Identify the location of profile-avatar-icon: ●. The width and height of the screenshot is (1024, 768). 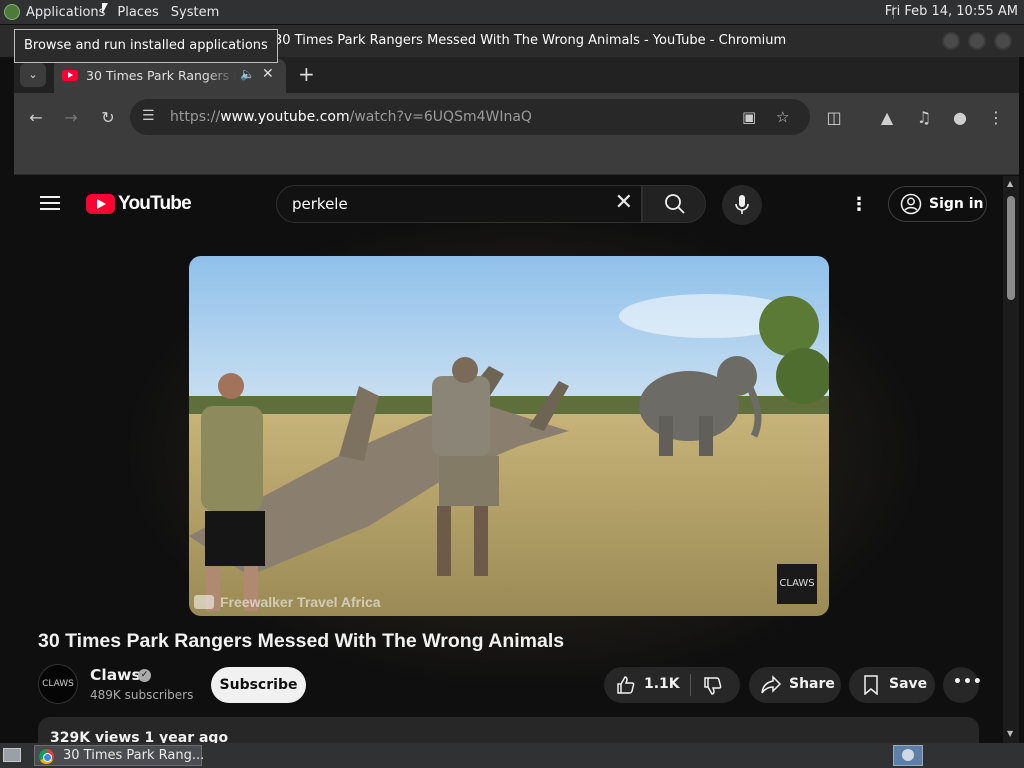
(960, 118).